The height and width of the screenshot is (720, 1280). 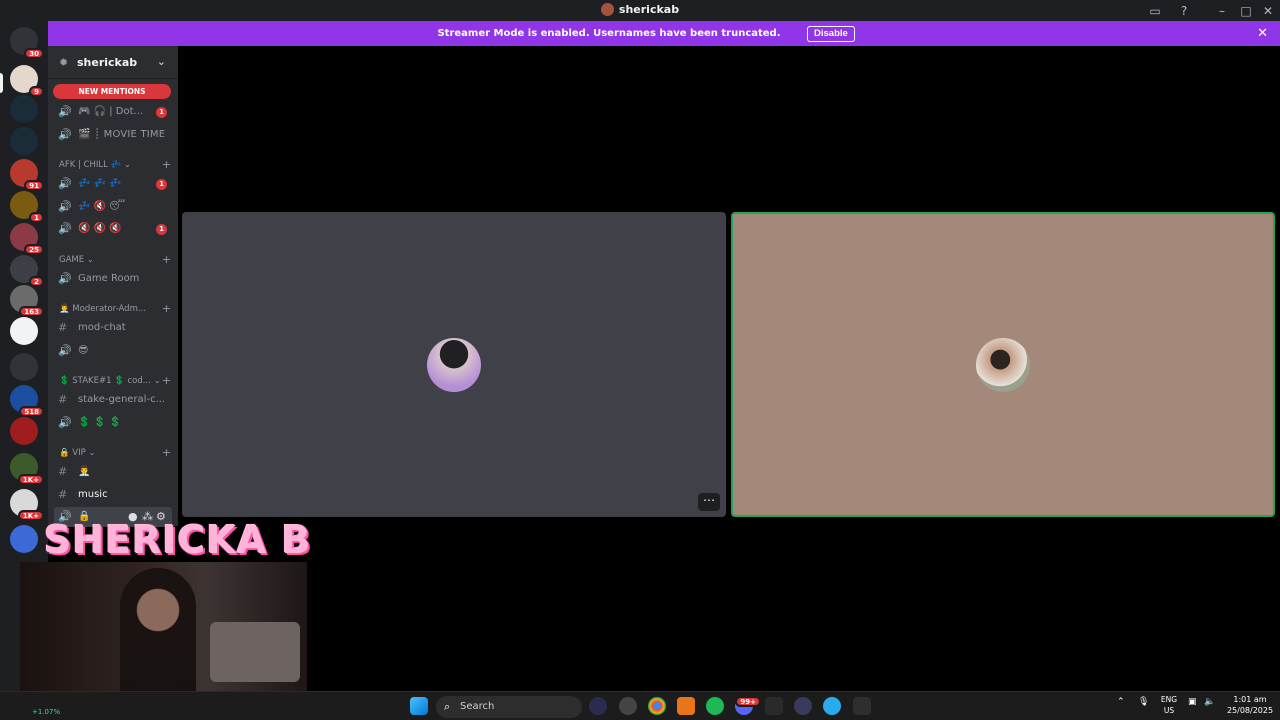 I want to click on streamer-figure, so click(x=158, y=638).